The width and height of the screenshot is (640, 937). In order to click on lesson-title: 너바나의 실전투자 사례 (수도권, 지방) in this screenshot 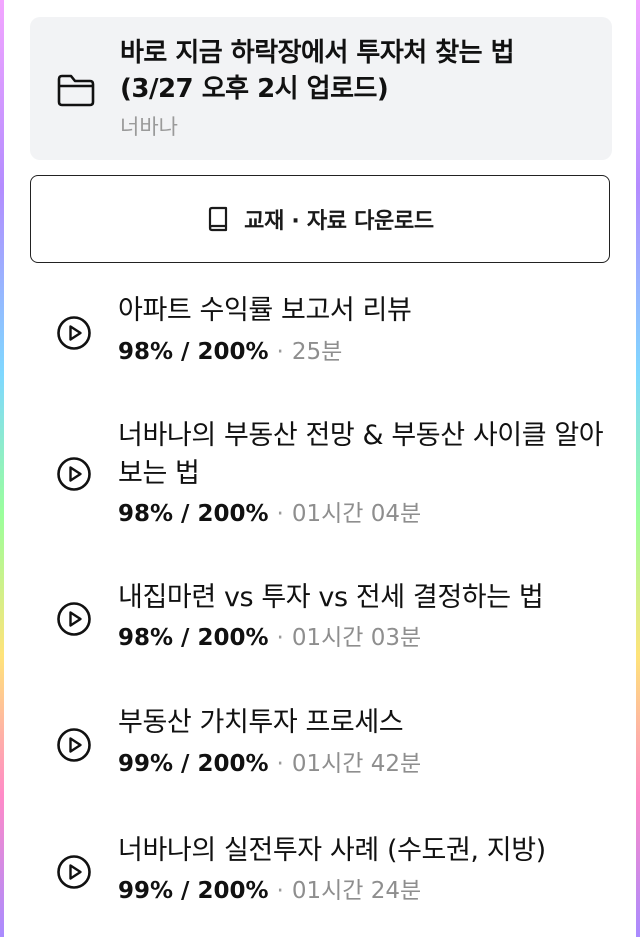, I will do `click(332, 850)`.